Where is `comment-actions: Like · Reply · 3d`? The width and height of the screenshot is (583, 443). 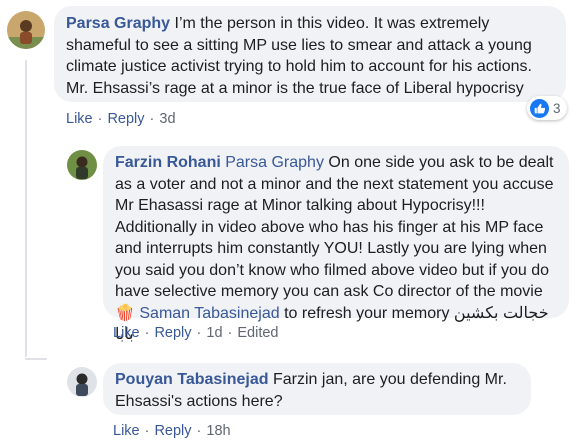 comment-actions: Like · Reply · 3d is located at coordinates (121, 119).